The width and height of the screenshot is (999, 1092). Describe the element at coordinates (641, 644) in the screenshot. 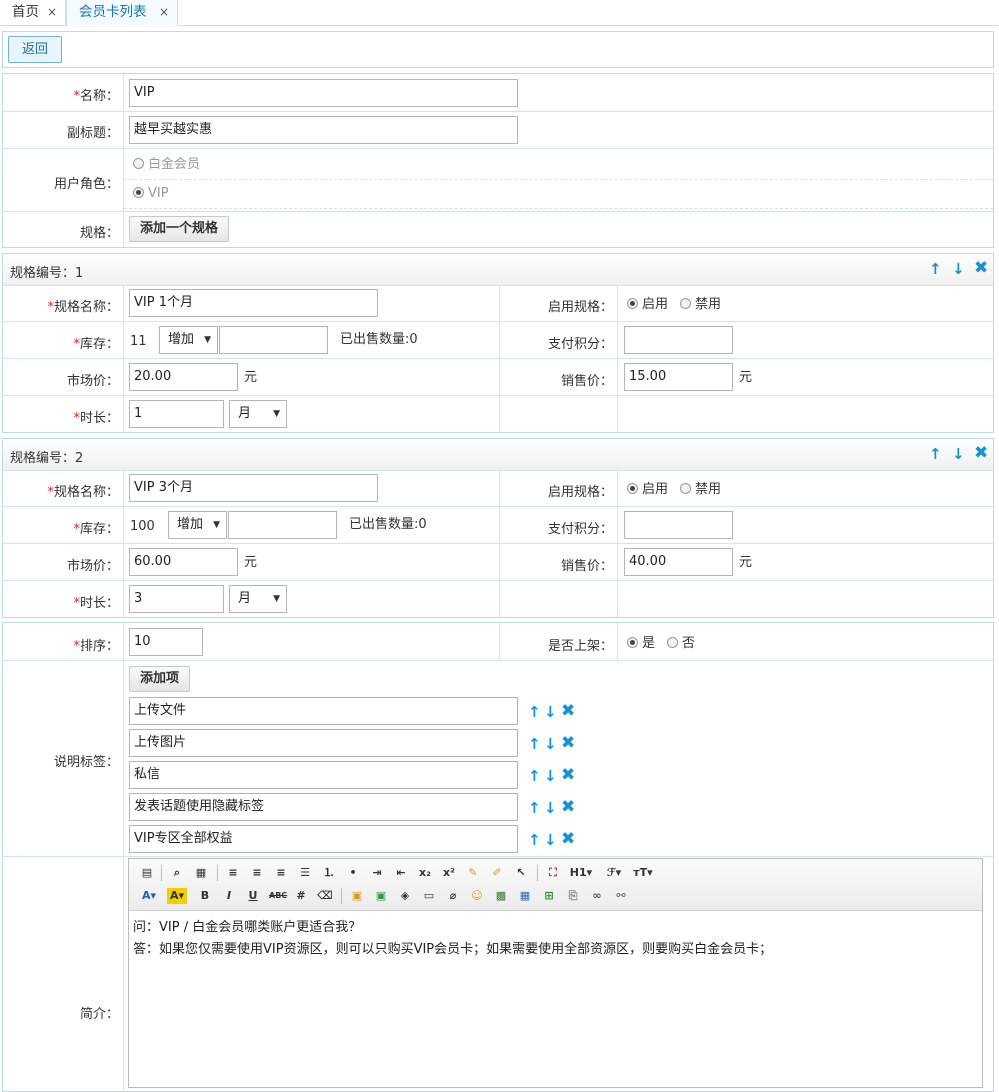

I see `shelf-radio-yes: 是` at that location.